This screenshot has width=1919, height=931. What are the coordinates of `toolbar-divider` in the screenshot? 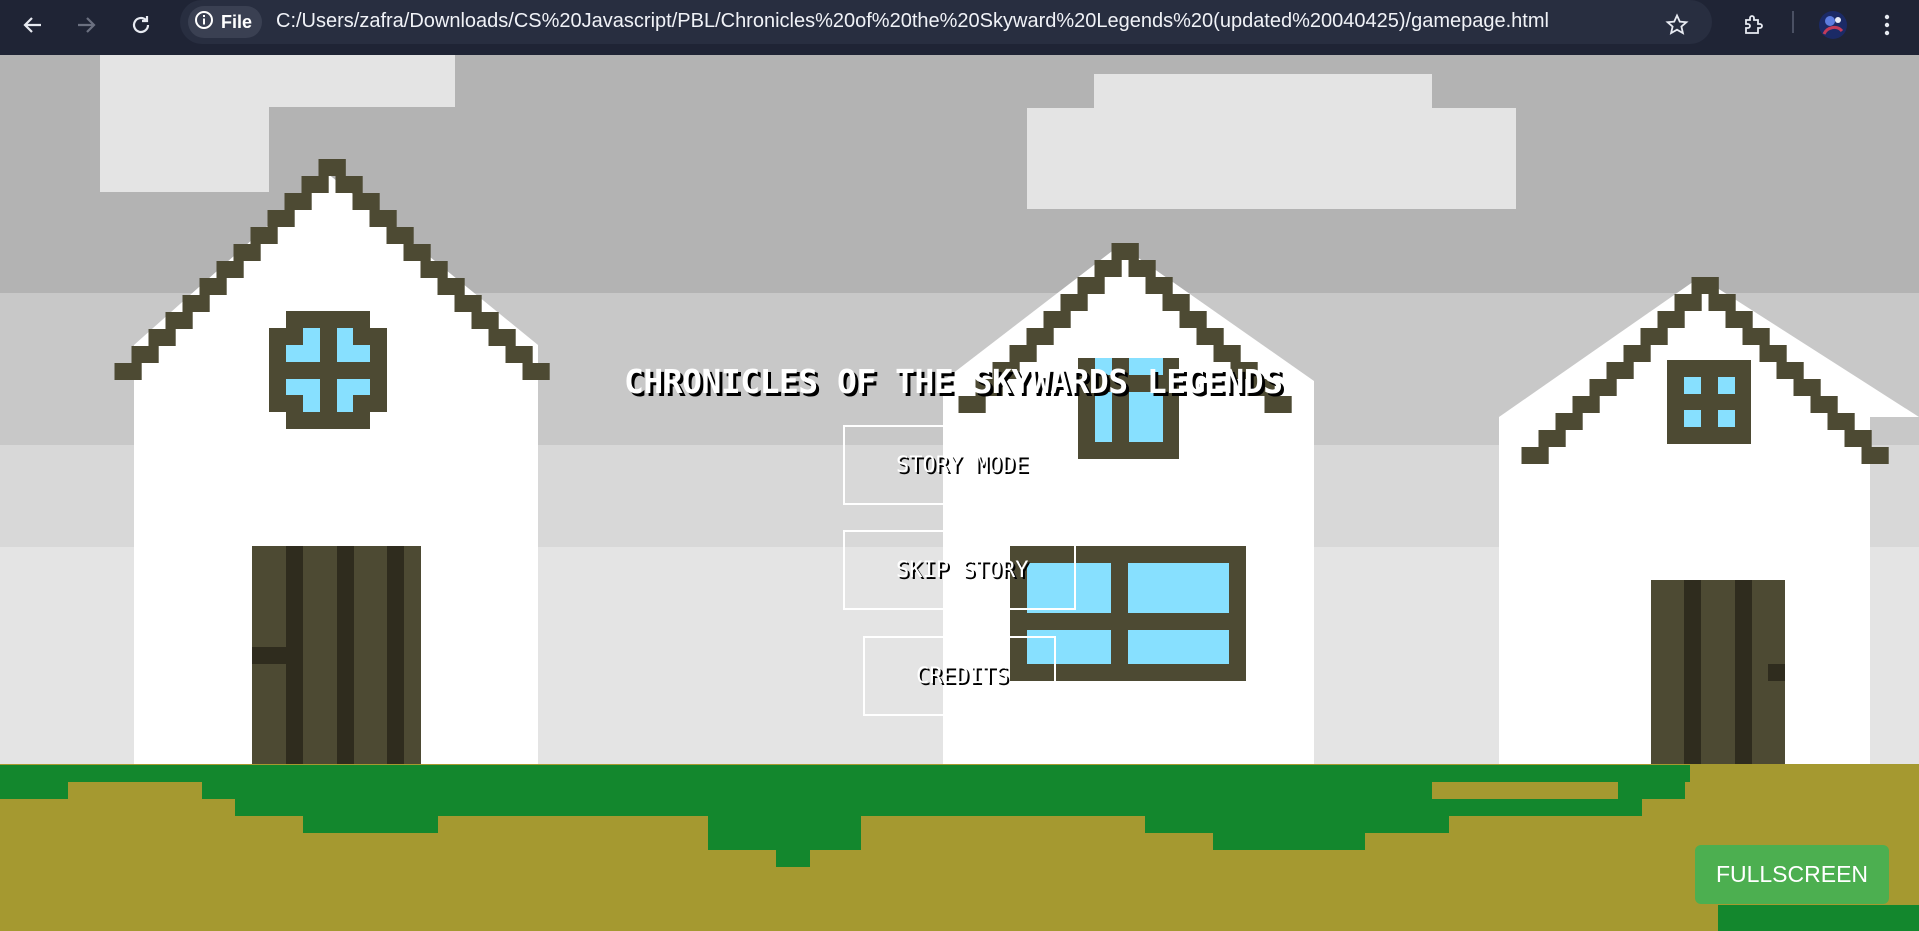 It's located at (1793, 22).